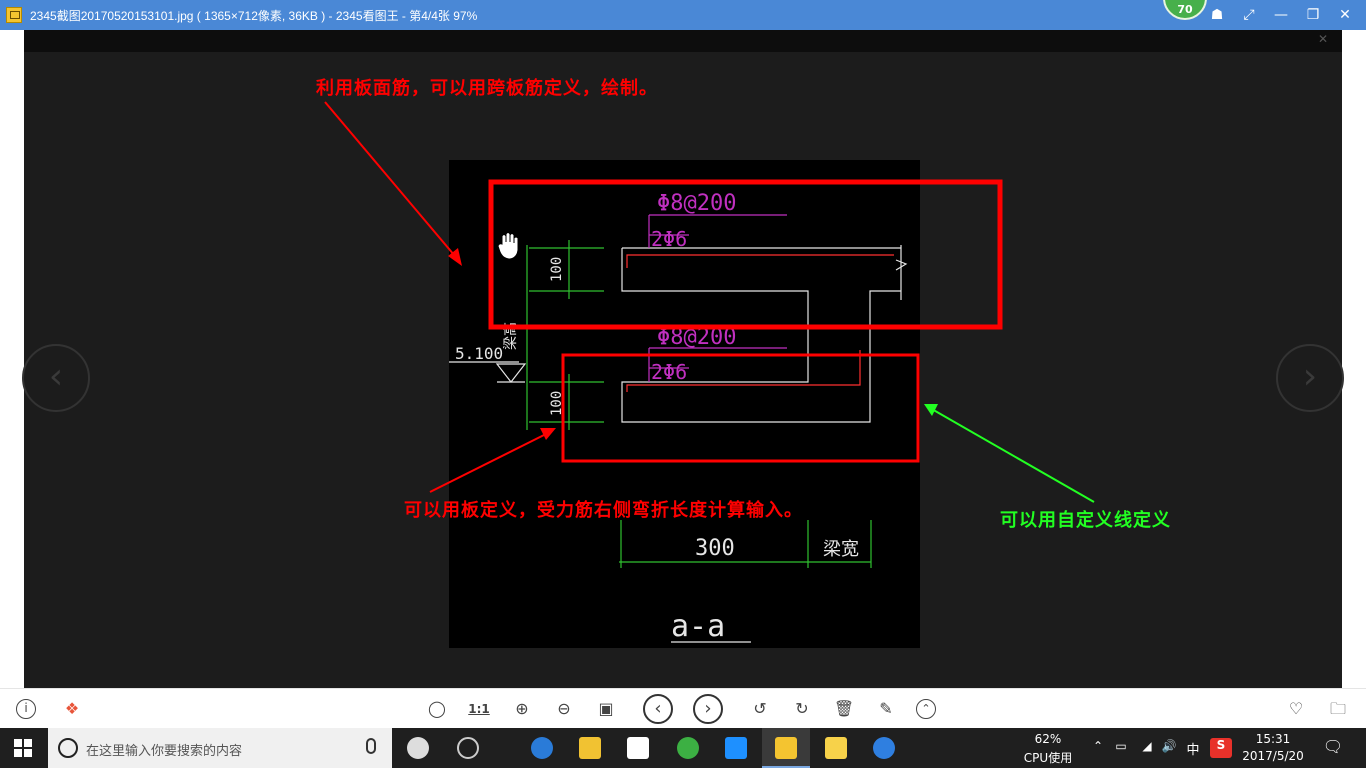 The height and width of the screenshot is (772, 1366). I want to click on slideshow-icon: ▣, so click(606, 709).